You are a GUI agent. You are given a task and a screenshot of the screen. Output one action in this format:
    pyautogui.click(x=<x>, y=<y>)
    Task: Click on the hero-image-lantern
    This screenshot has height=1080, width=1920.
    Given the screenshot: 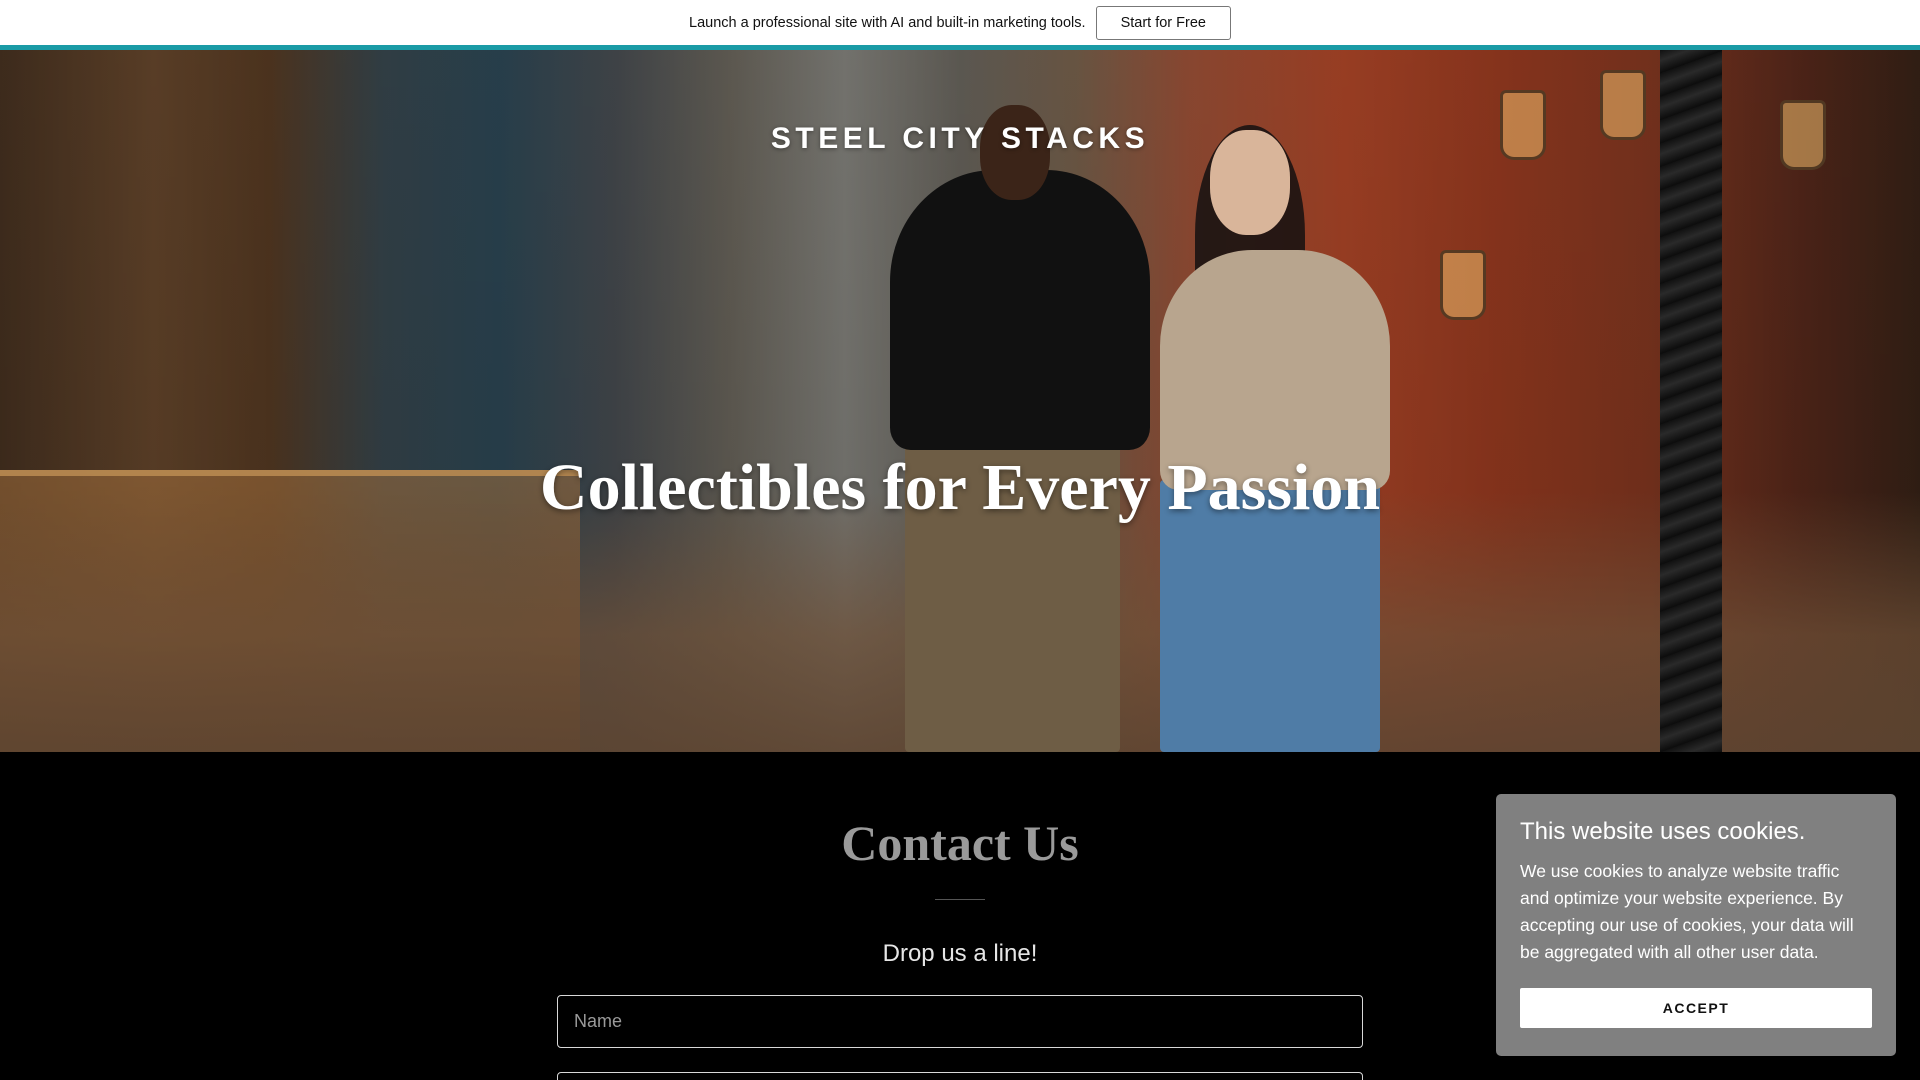 What is the action you would take?
    pyautogui.click(x=1463, y=285)
    